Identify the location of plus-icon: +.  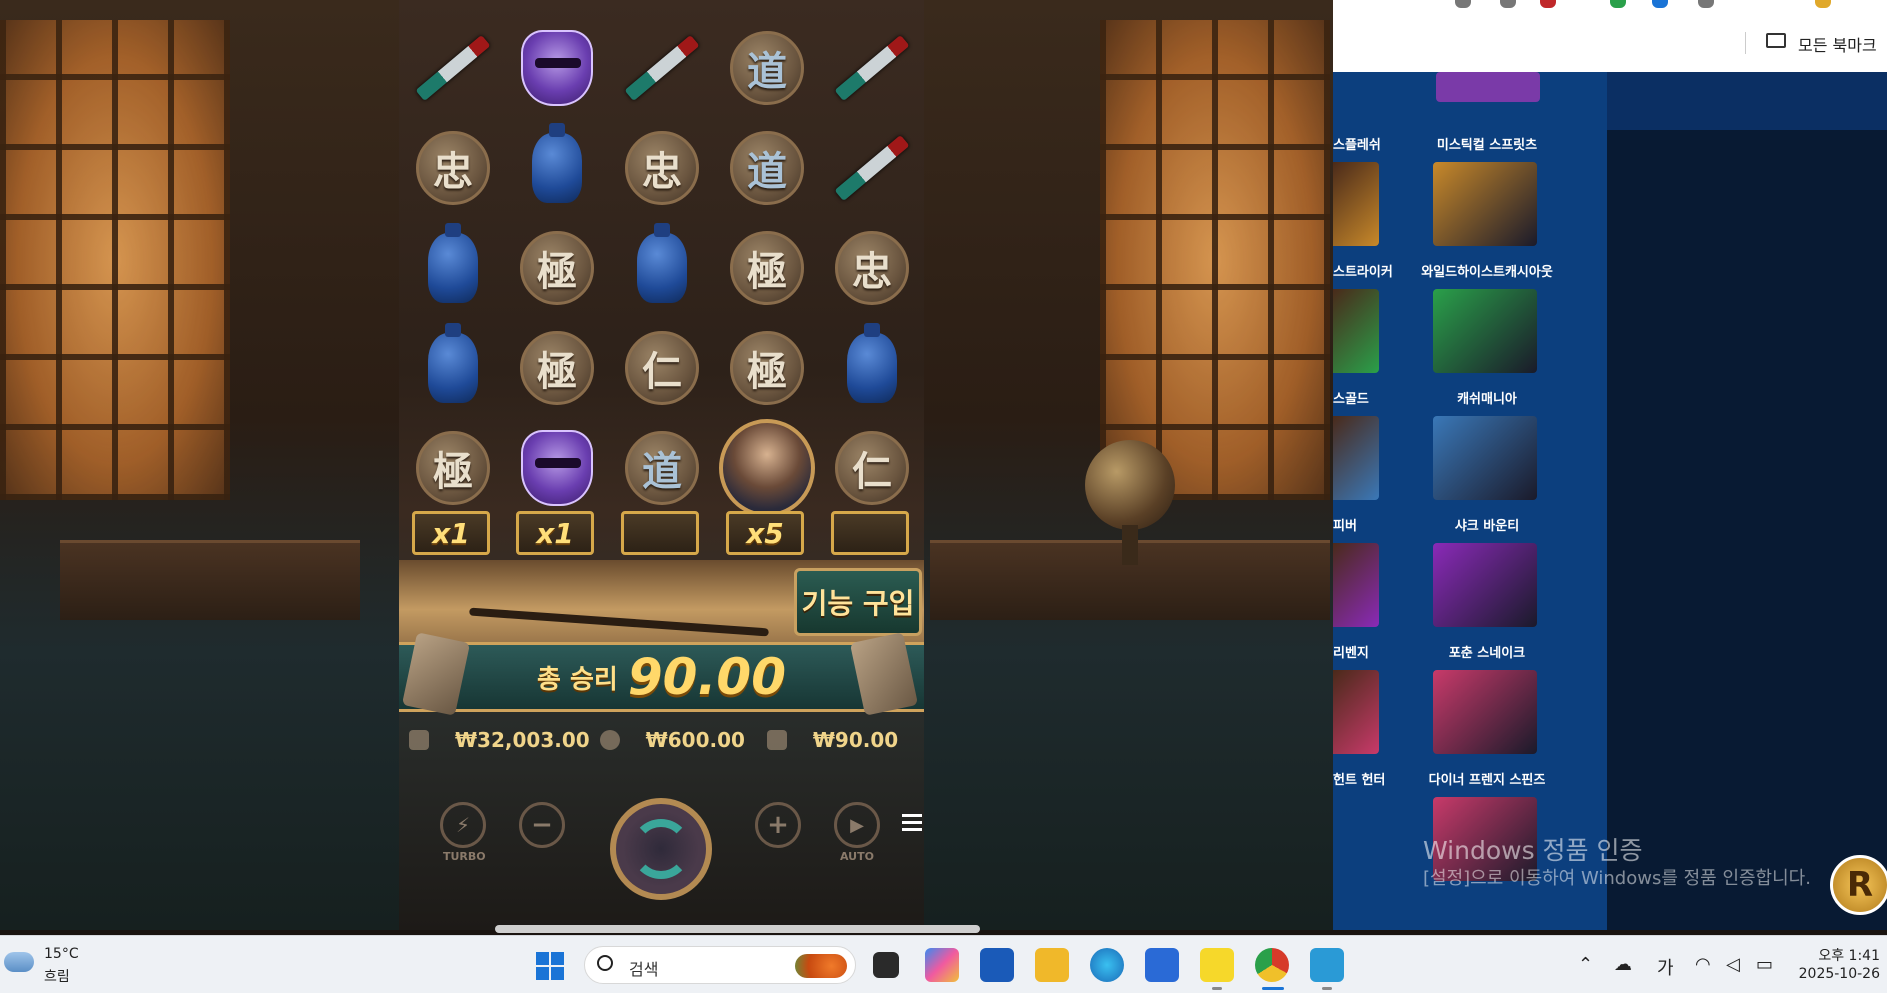
(778, 825).